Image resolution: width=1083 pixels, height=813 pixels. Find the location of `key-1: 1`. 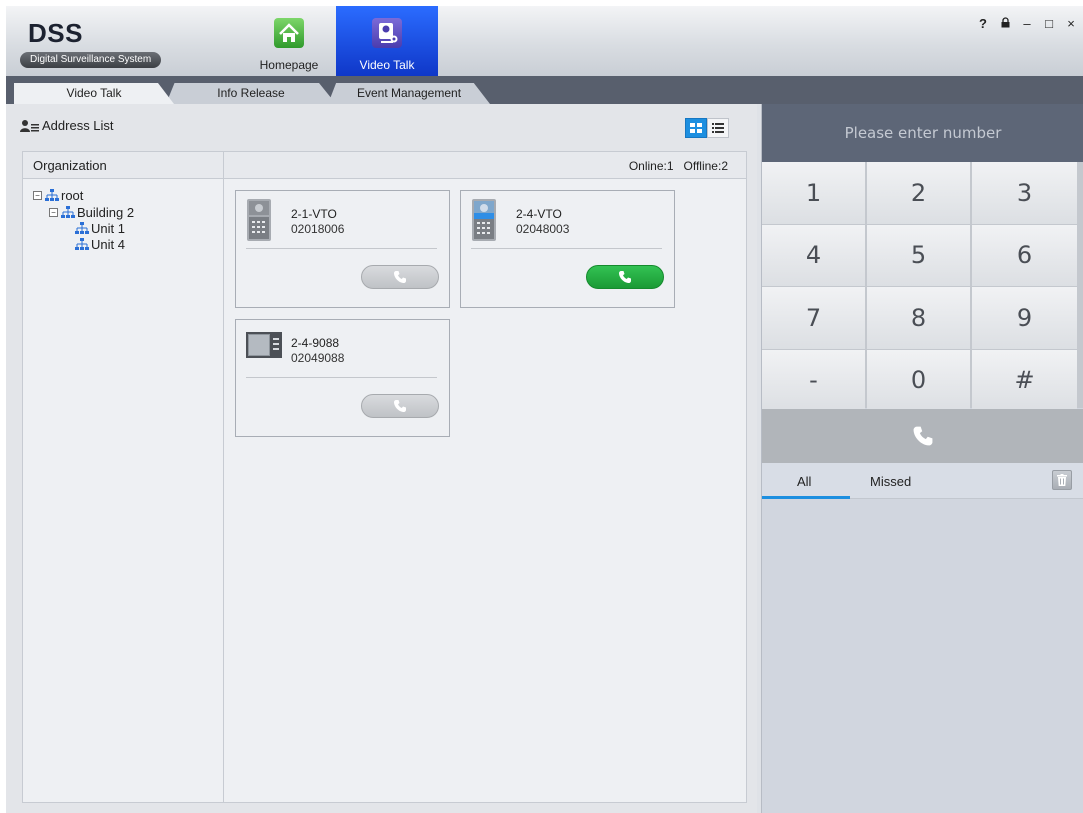

key-1: 1 is located at coordinates (813, 193).